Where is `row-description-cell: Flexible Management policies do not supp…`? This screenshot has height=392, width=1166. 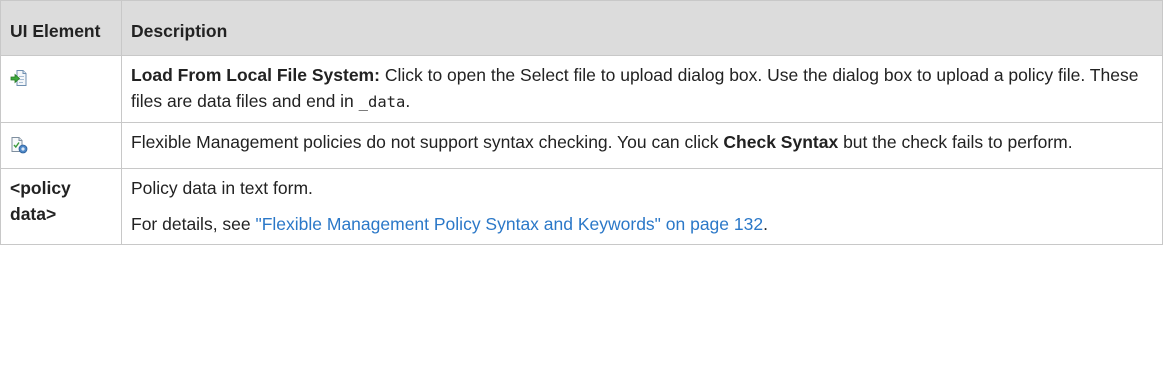
row-description-cell: Flexible Management policies do not supp… is located at coordinates (642, 145).